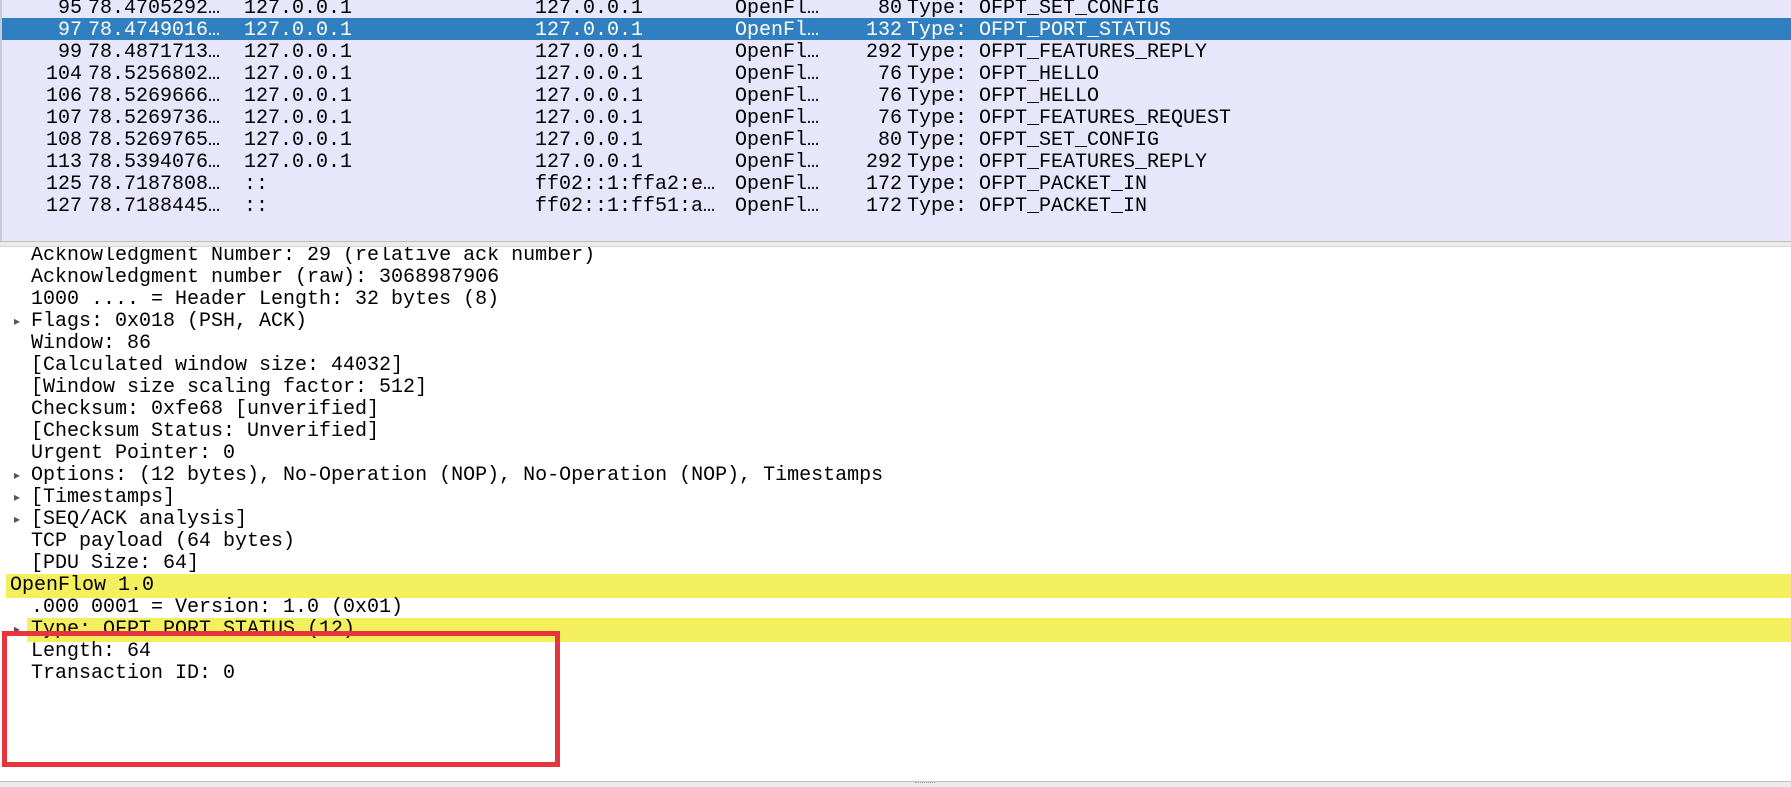  I want to click on packet-info-cell: Type: OFPT_PACKET_IN, so click(1027, 206).